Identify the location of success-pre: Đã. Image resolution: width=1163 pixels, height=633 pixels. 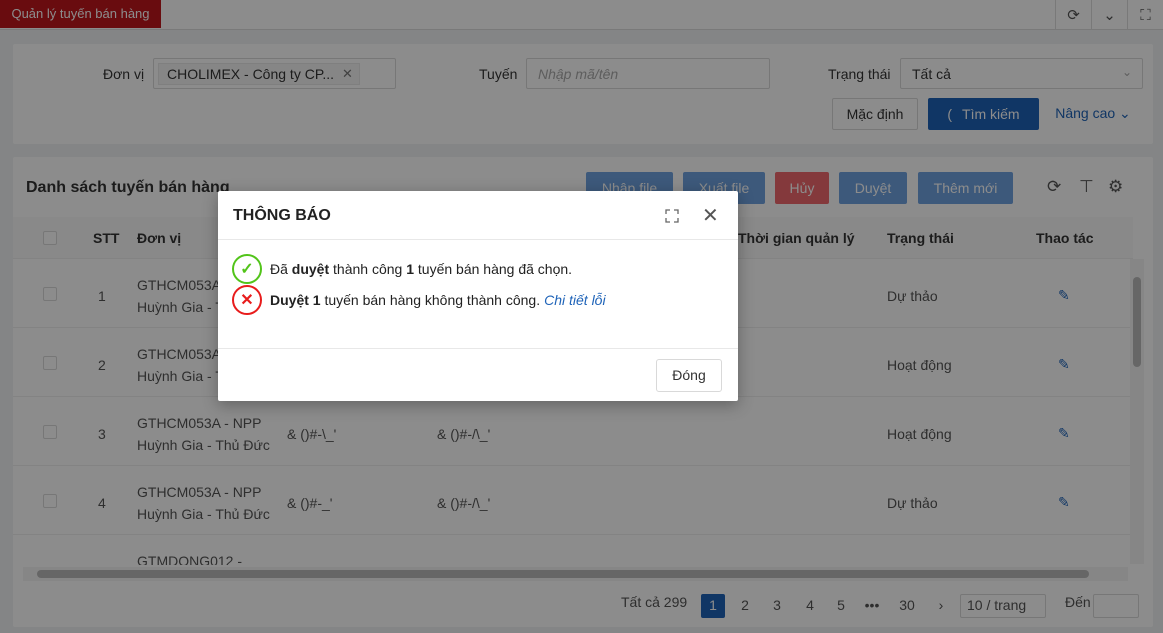
(279, 269).